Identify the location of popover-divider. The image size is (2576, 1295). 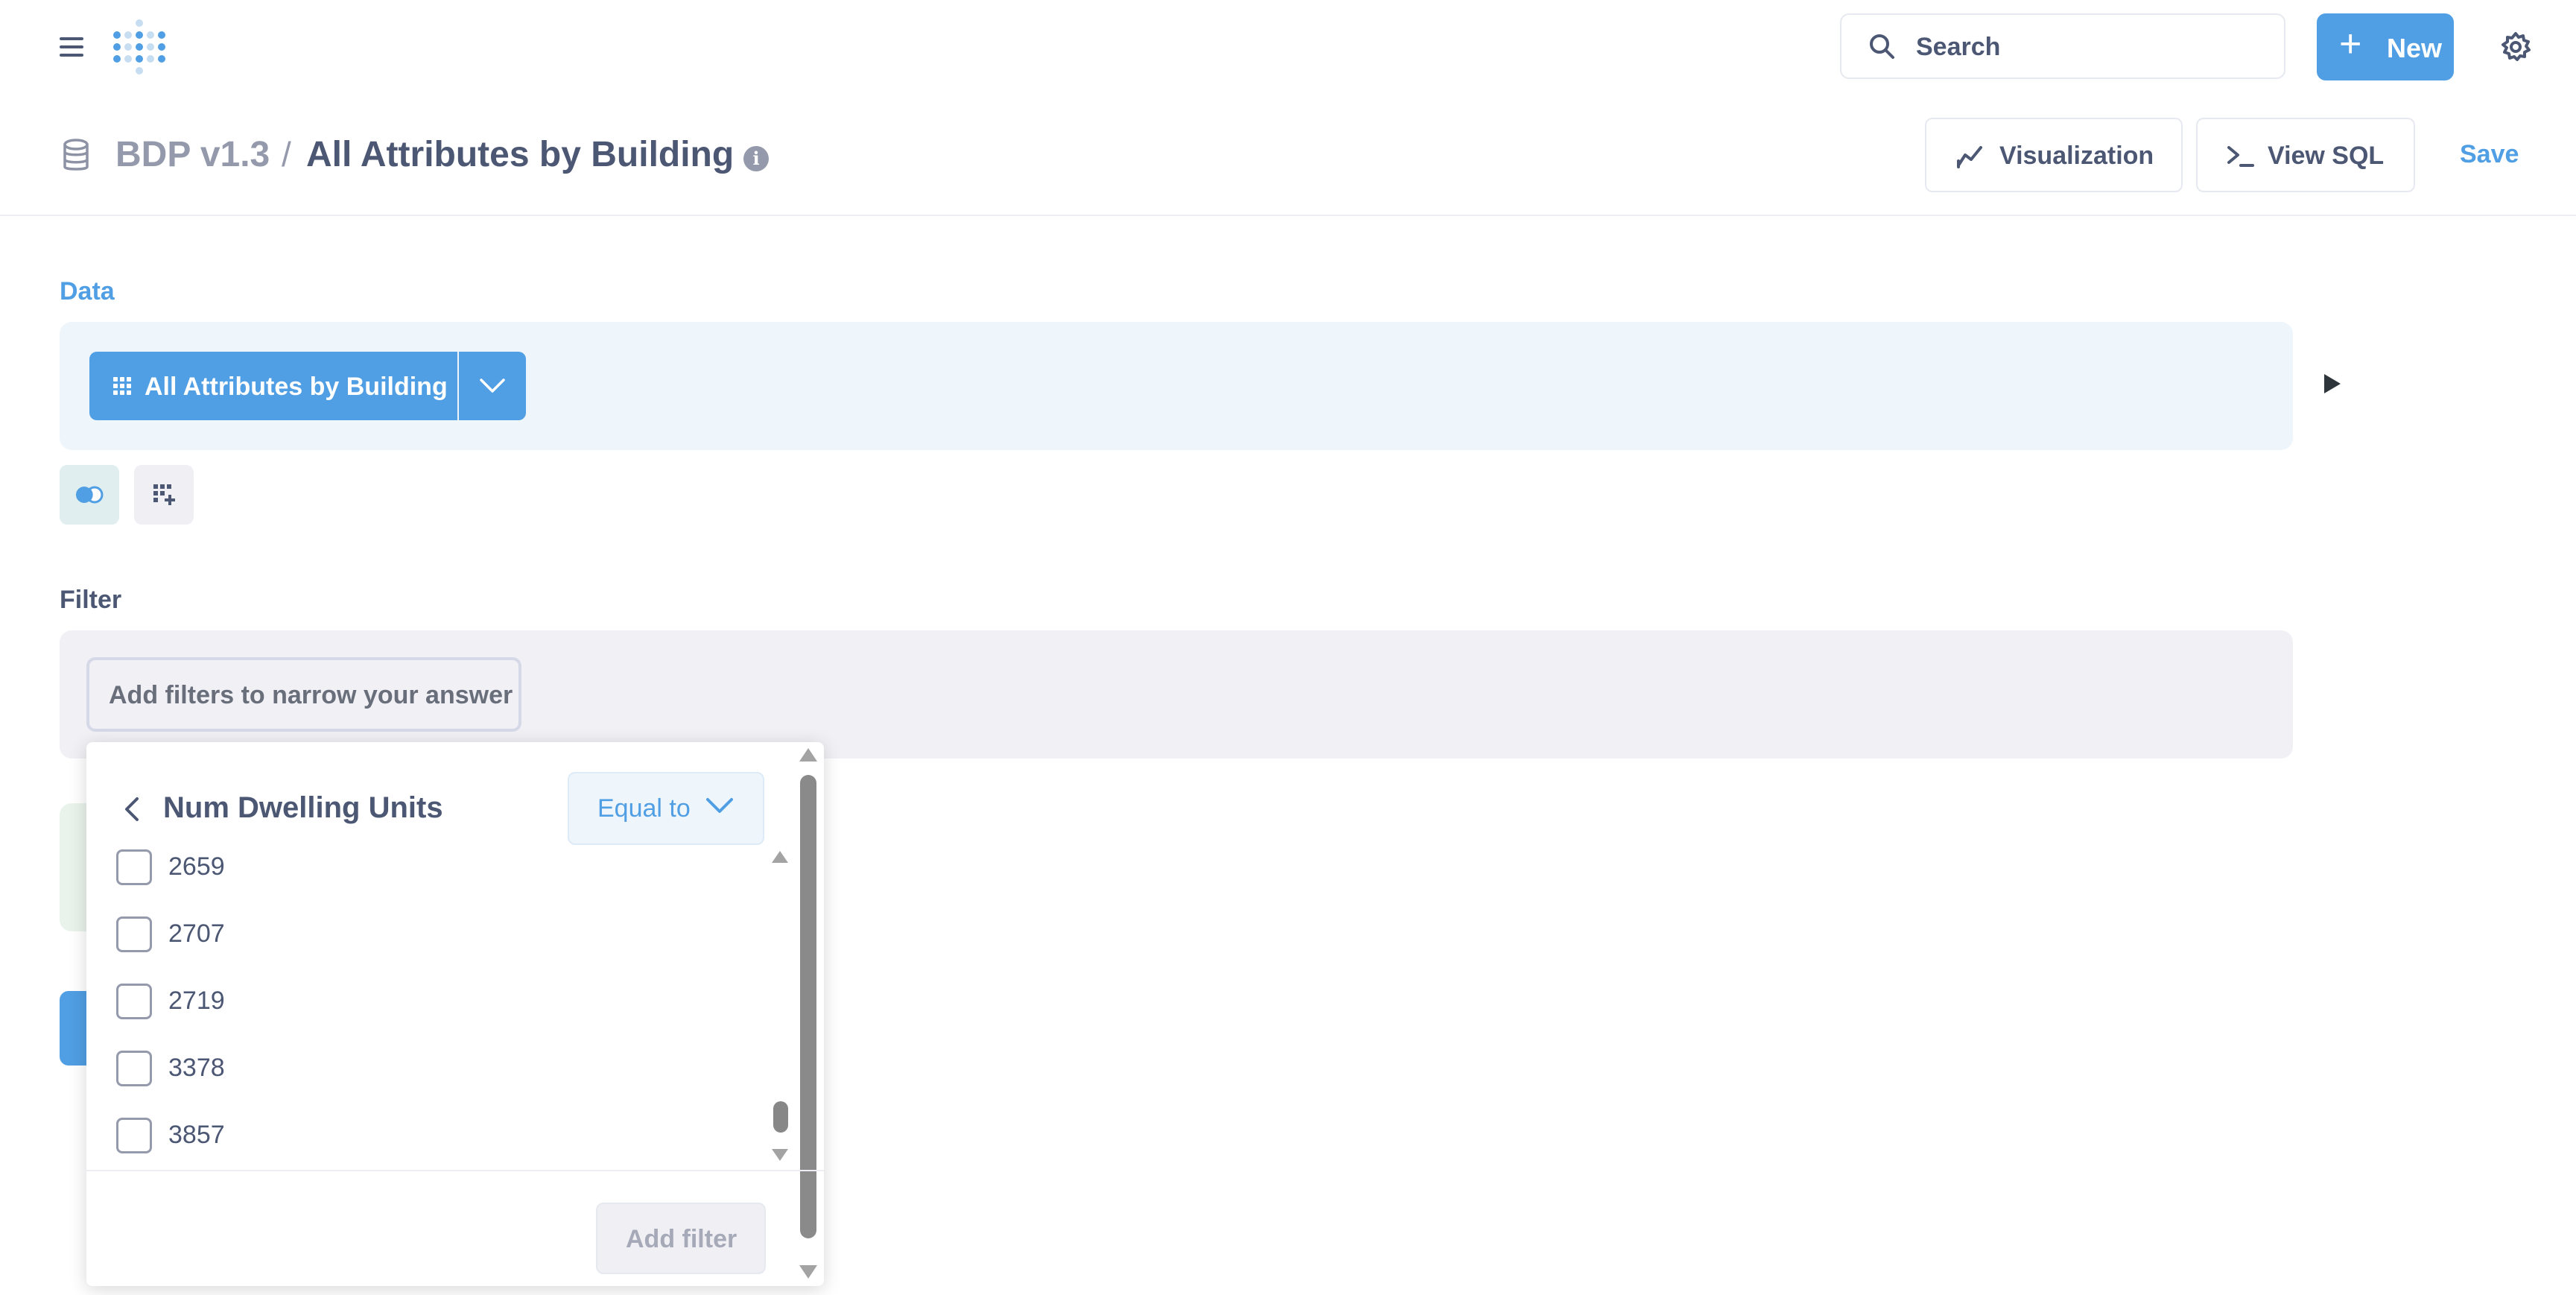
(455, 1170).